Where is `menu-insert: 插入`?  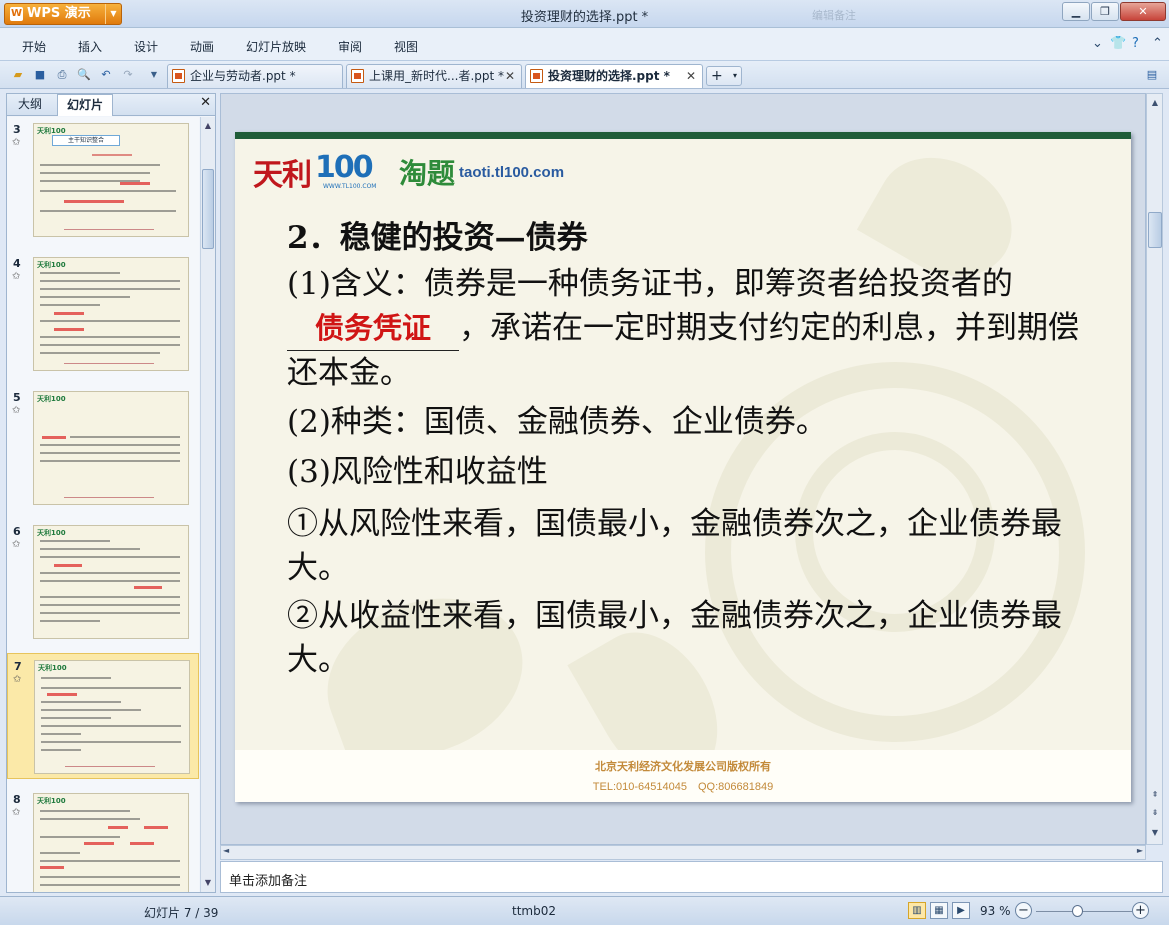 menu-insert: 插入 is located at coordinates (90, 46).